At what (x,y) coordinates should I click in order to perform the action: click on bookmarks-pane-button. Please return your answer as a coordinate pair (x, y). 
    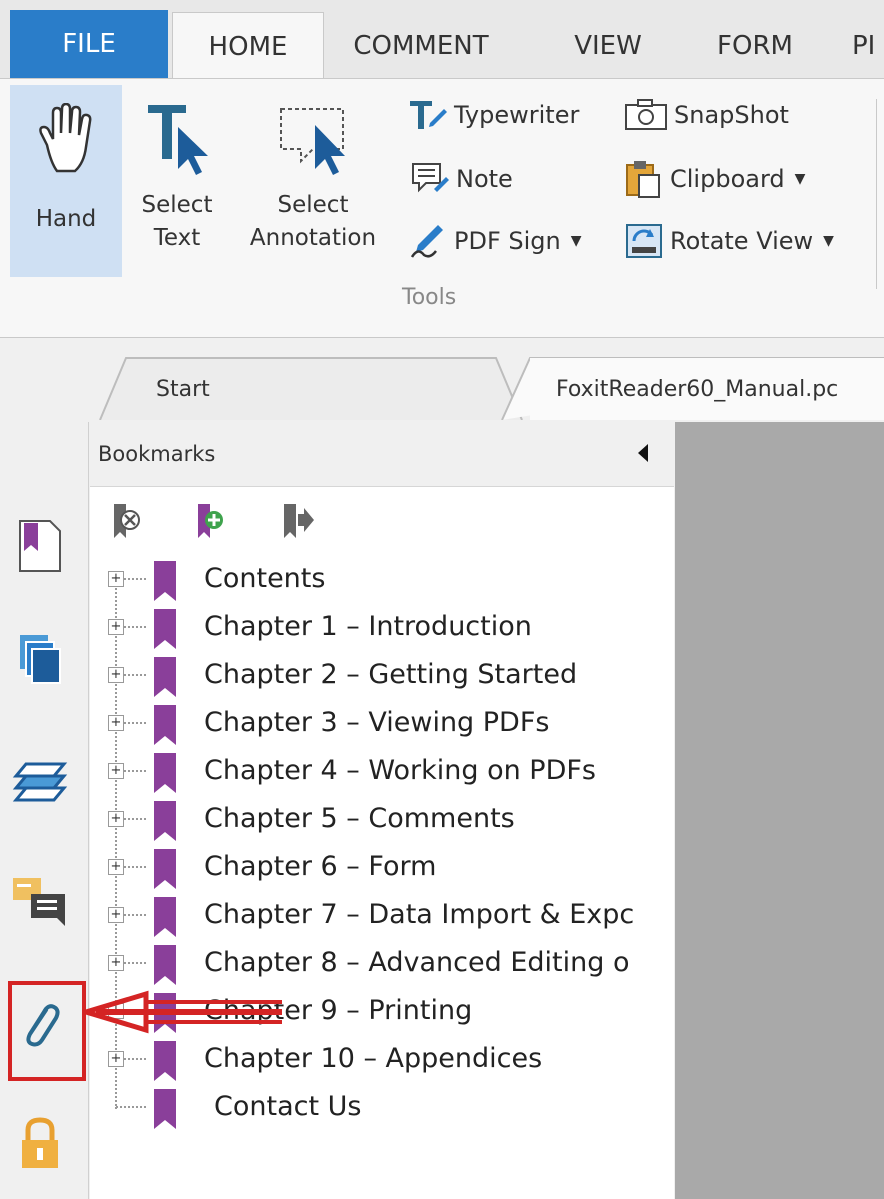
    Looking at the image, I should click on (40, 546).